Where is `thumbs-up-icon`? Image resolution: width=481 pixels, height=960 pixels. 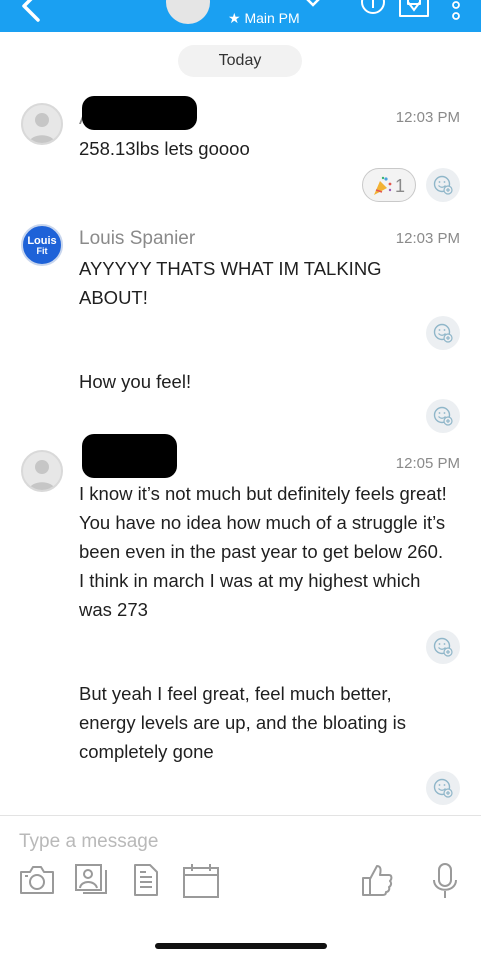
thumbs-up-icon is located at coordinates (377, 880).